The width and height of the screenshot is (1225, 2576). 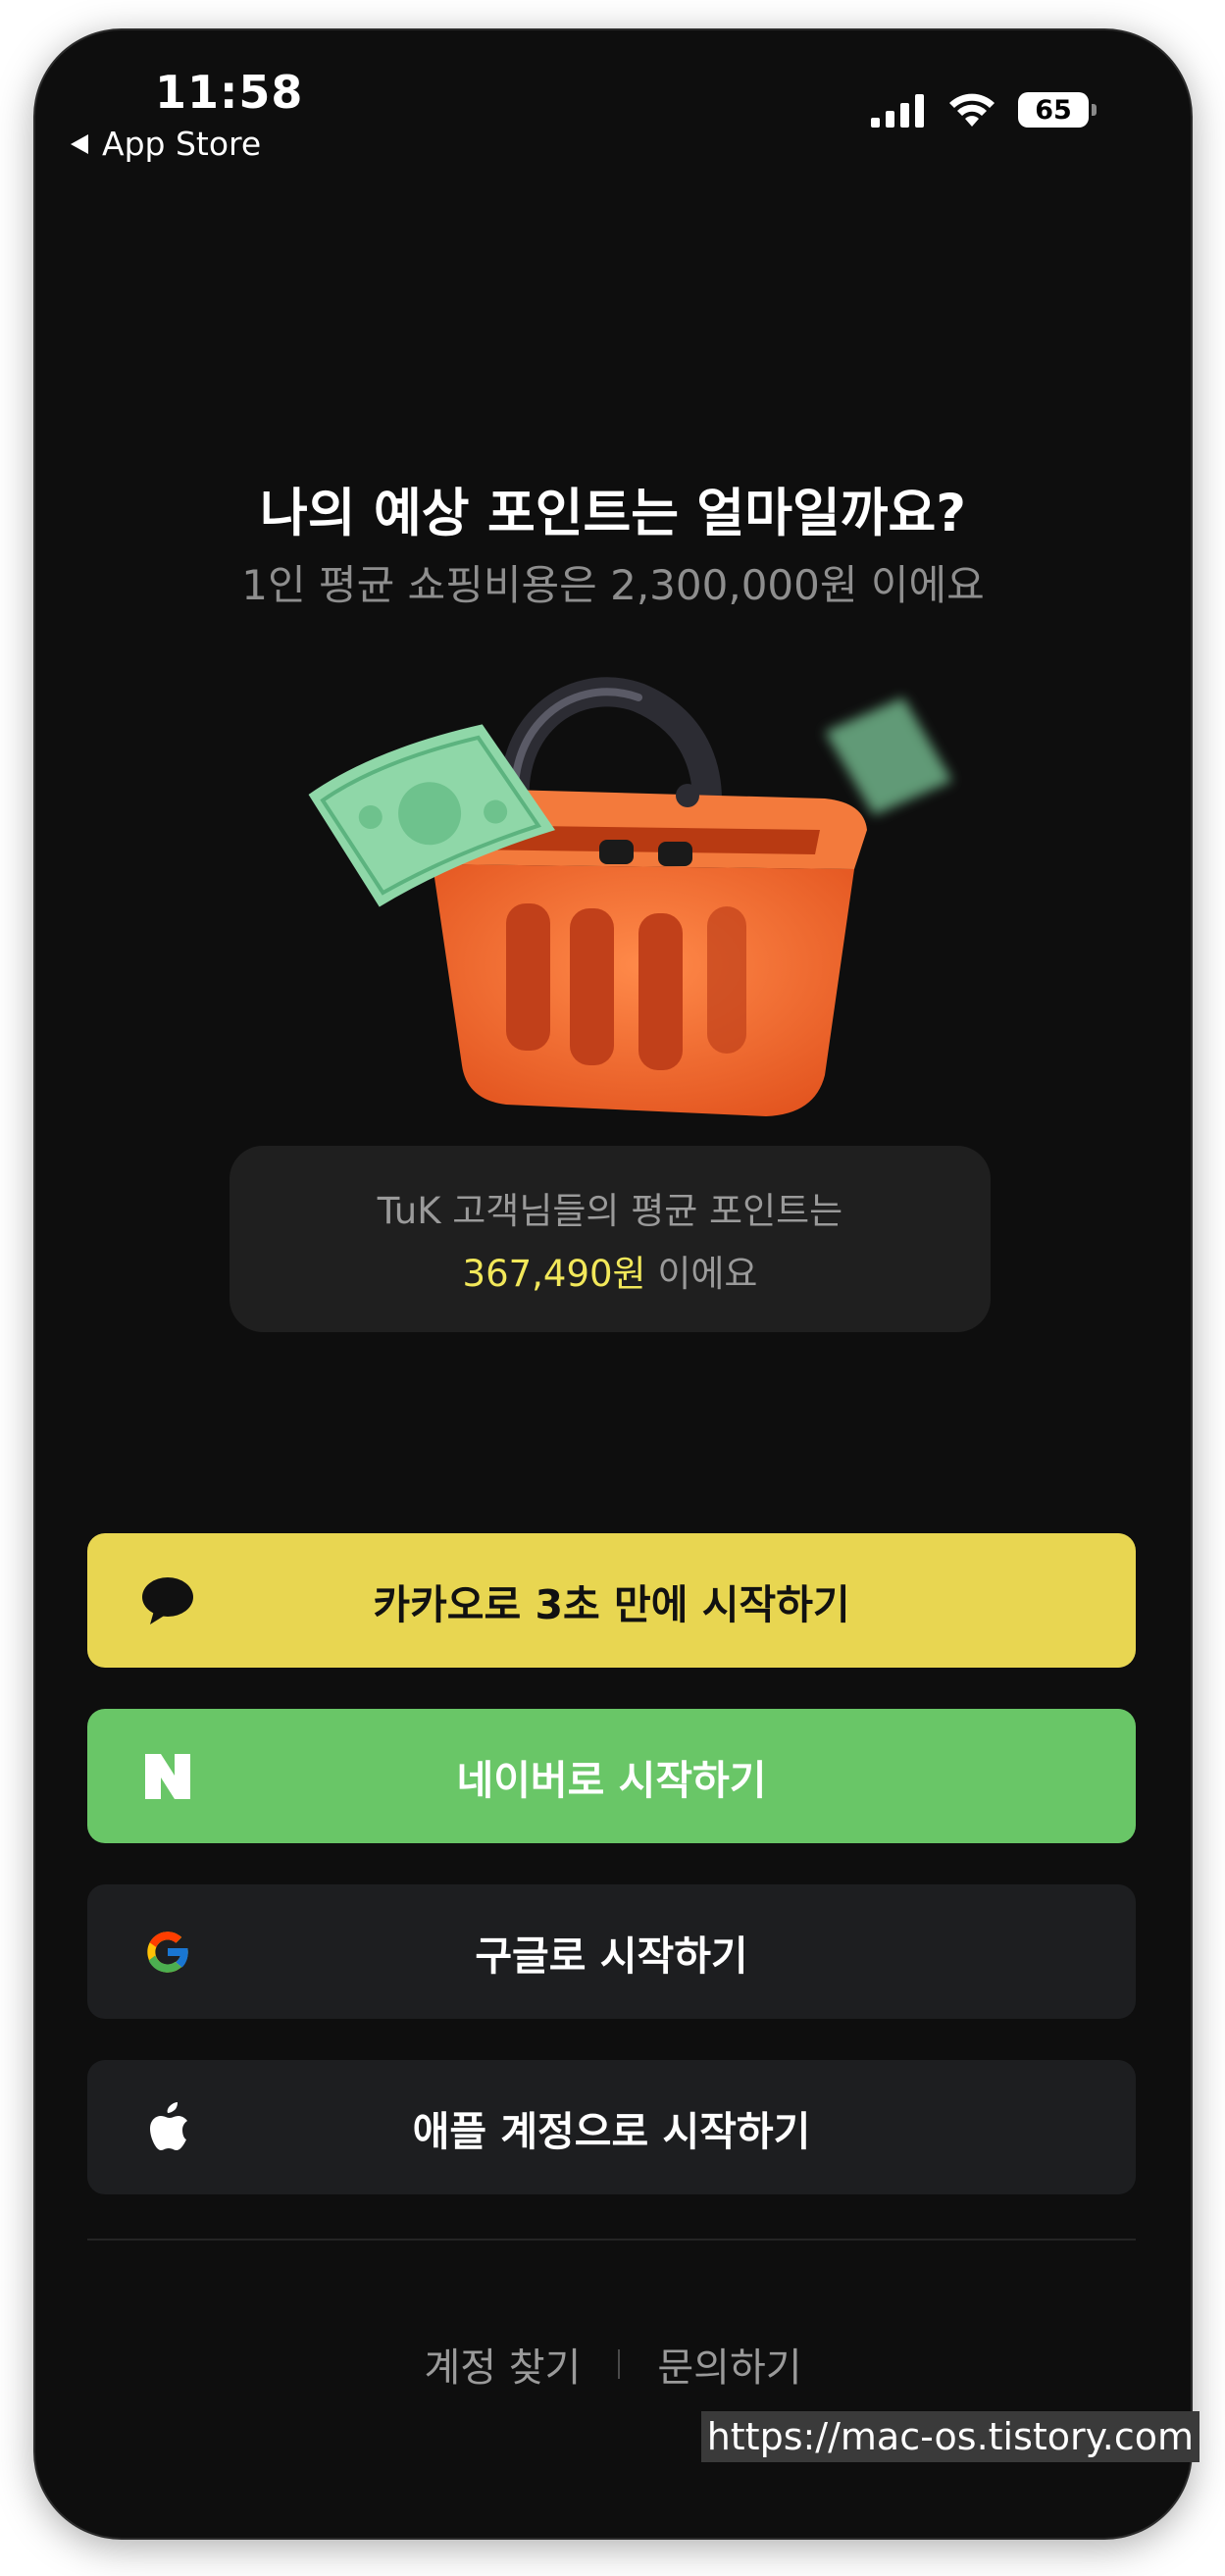 What do you see at coordinates (554, 1274) in the screenshot?
I see `average-points-amount: 367,490원` at bounding box center [554, 1274].